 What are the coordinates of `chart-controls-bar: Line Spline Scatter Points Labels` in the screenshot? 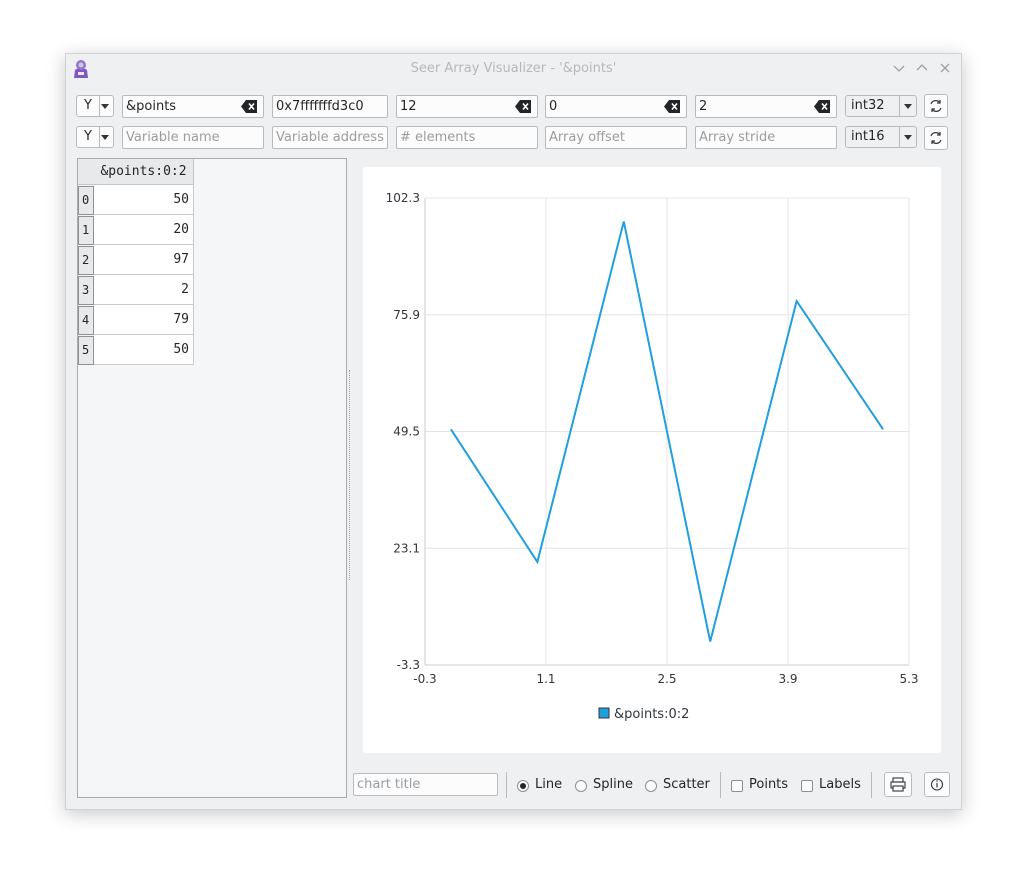 It's located at (513, 787).